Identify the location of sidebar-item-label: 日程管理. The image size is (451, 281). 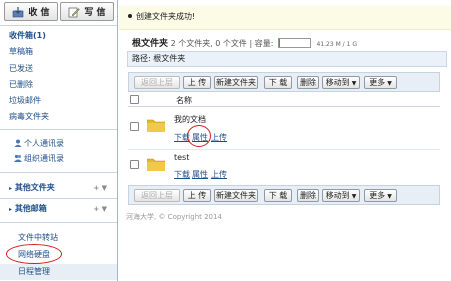
(34, 271).